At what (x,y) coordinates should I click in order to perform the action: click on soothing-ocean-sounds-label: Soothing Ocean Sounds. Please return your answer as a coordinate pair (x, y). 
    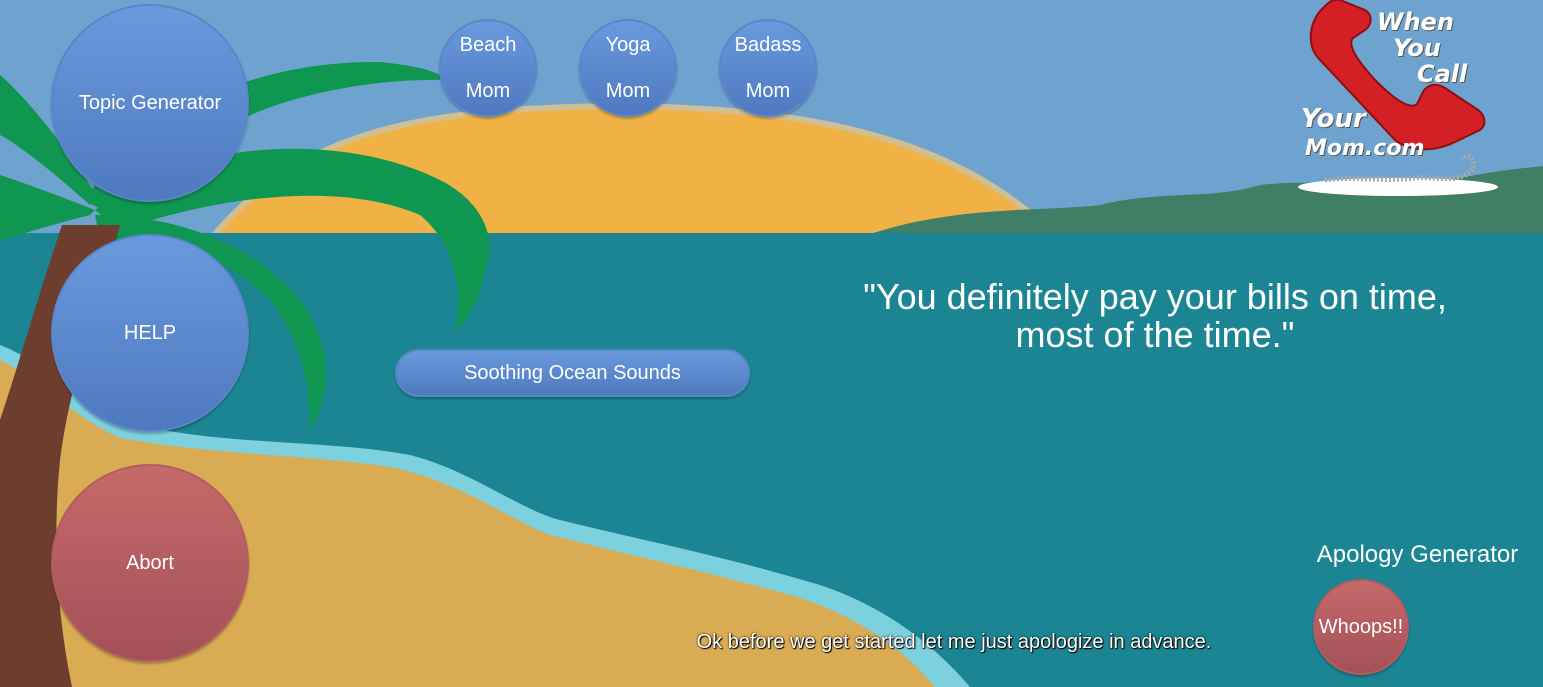
    Looking at the image, I should click on (572, 372).